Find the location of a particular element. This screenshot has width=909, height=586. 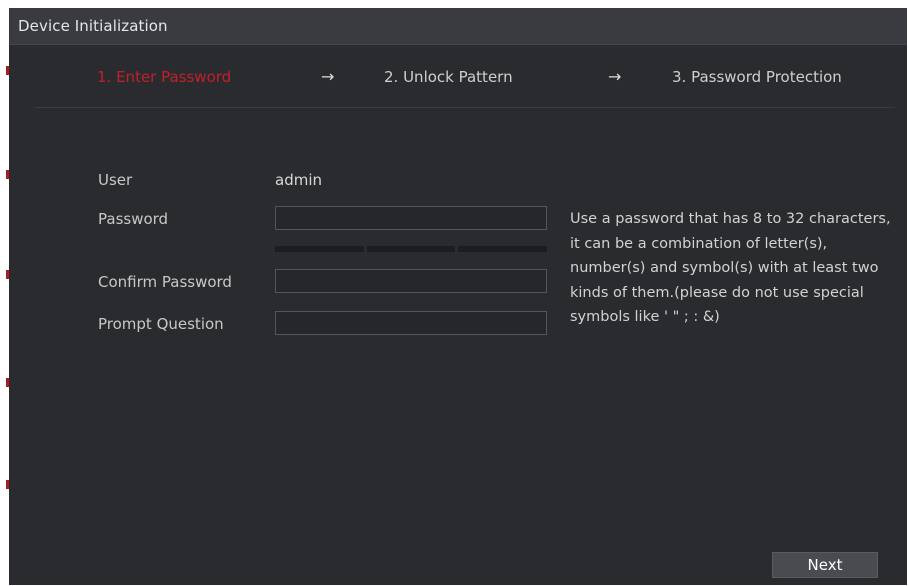

password-label: Password is located at coordinates (133, 219).